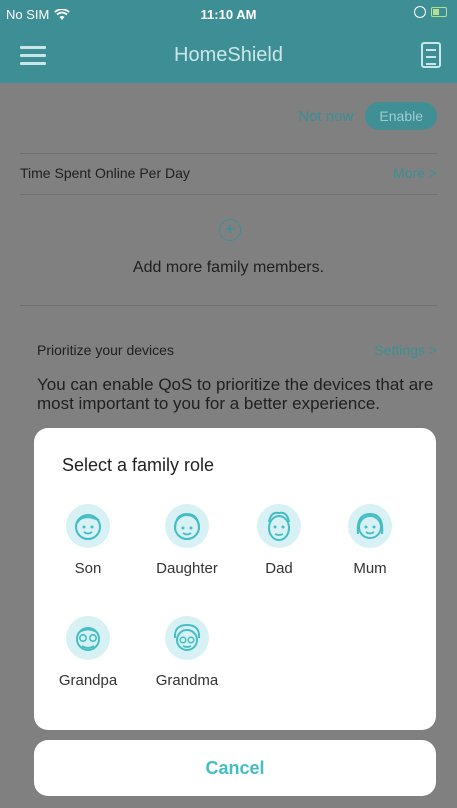  Describe the element at coordinates (230, 230) in the screenshot. I see `add-member-icon: +` at that location.